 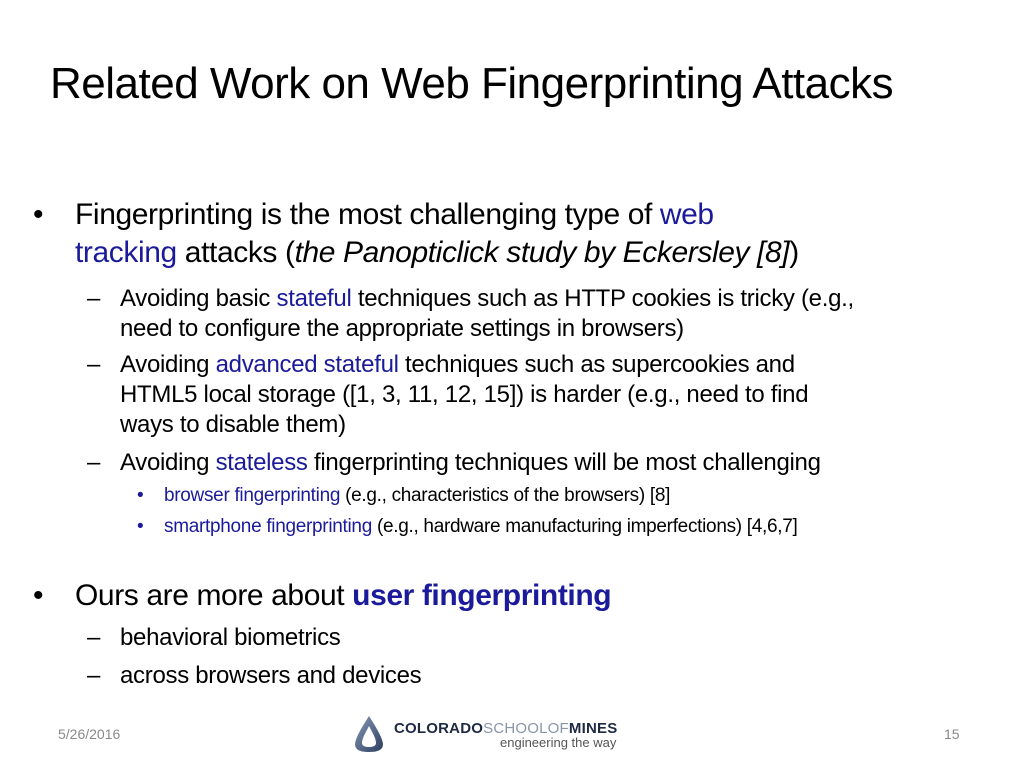 I want to click on slide-number: 15, so click(x=952, y=734).